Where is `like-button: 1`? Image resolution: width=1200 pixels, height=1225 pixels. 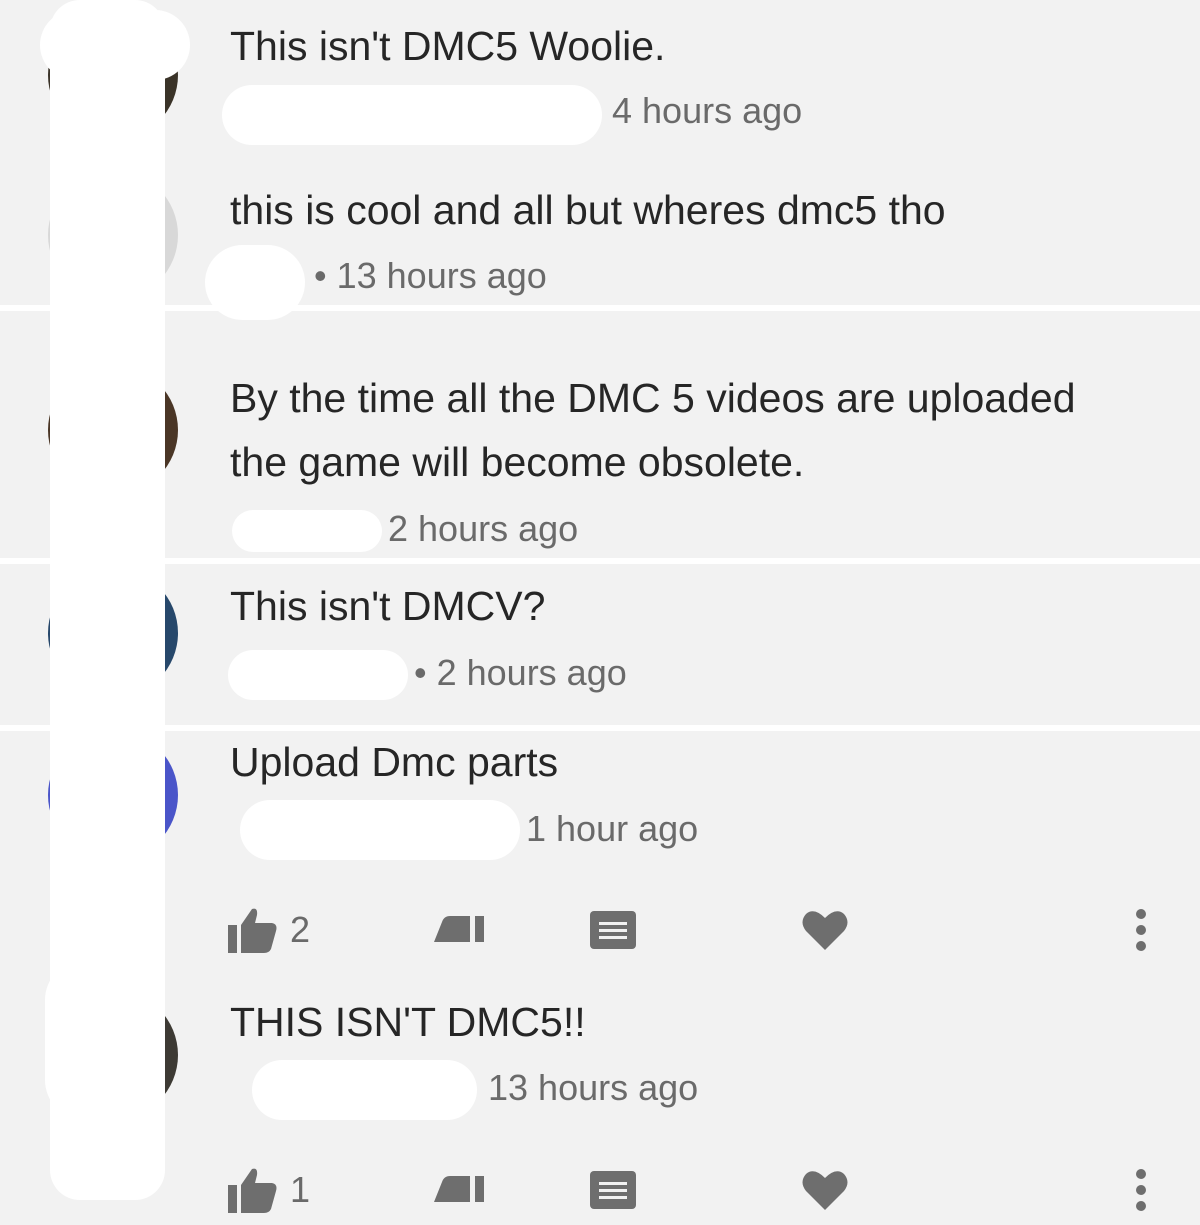
like-button: 1 is located at coordinates (269, 1190).